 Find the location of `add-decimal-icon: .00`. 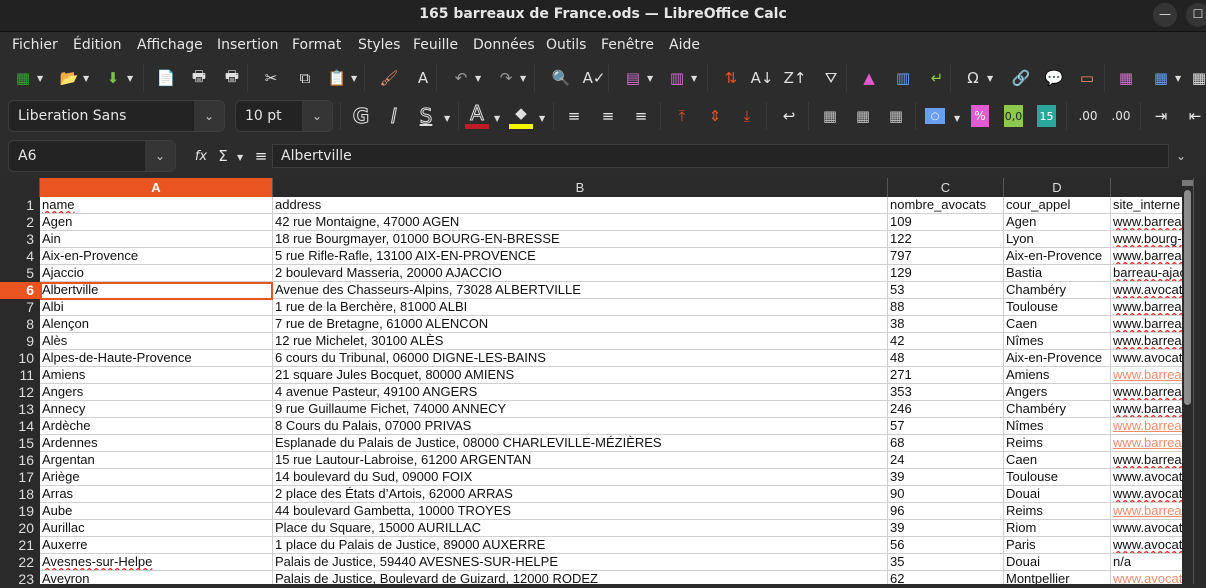

add-decimal-icon: .00 is located at coordinates (1088, 116).